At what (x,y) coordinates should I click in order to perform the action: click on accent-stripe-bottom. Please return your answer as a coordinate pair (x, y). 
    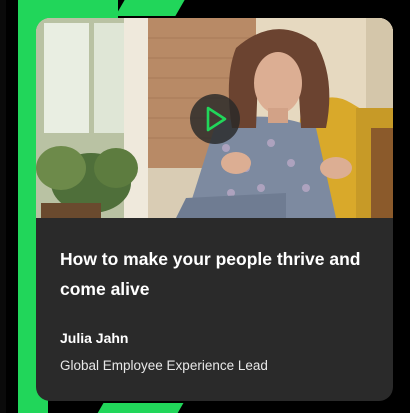
    Looking at the image, I should click on (140, 408).